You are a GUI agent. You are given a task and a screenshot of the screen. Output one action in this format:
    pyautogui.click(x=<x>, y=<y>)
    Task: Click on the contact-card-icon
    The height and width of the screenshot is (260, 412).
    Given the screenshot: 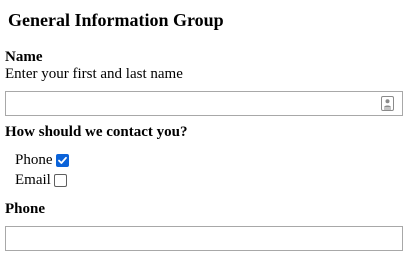 What is the action you would take?
    pyautogui.click(x=387, y=103)
    